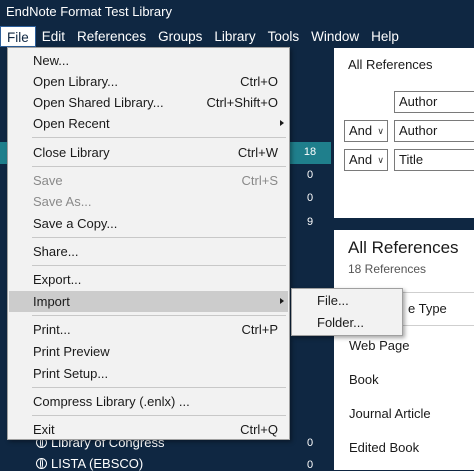 The image size is (474, 471). Describe the element at coordinates (148, 301) in the screenshot. I see `menu-item-import: Import` at that location.